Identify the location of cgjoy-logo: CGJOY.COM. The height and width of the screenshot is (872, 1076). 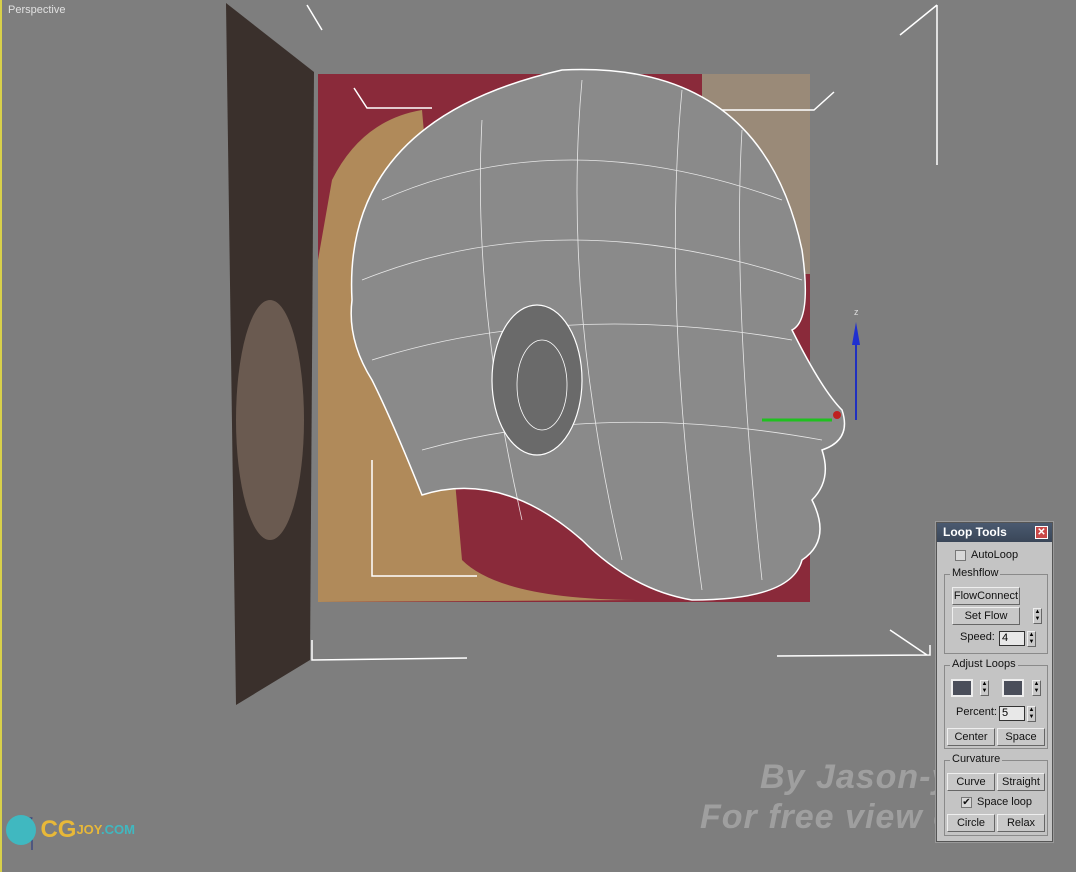
(70, 830).